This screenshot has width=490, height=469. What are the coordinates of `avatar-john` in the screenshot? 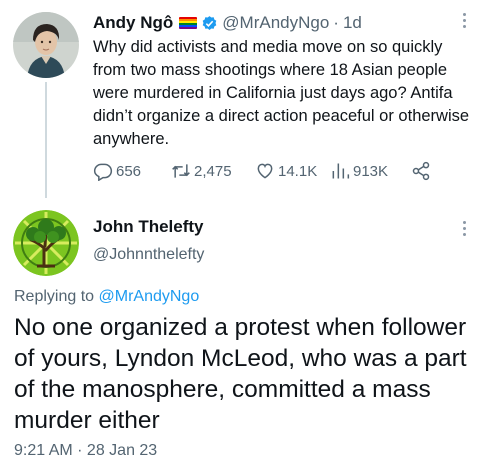 It's located at (46, 243).